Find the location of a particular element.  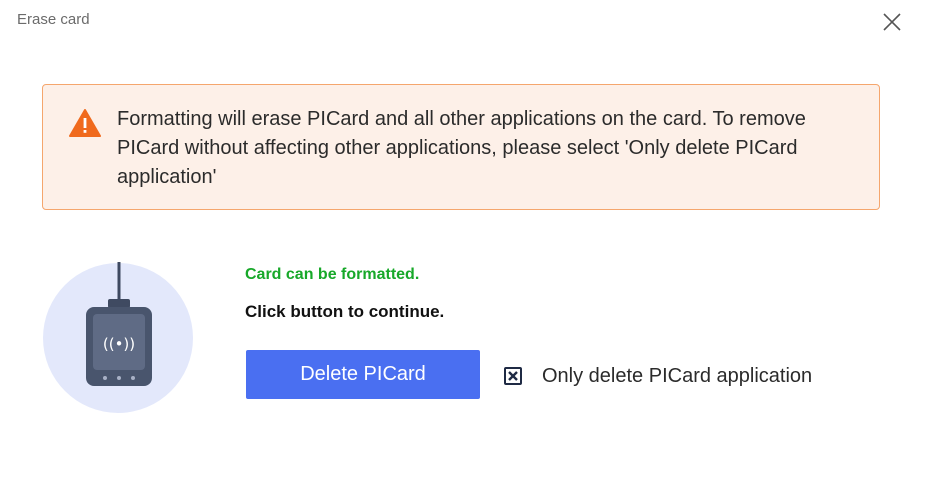

card-reader-icon: ((•)) is located at coordinates (119, 336).